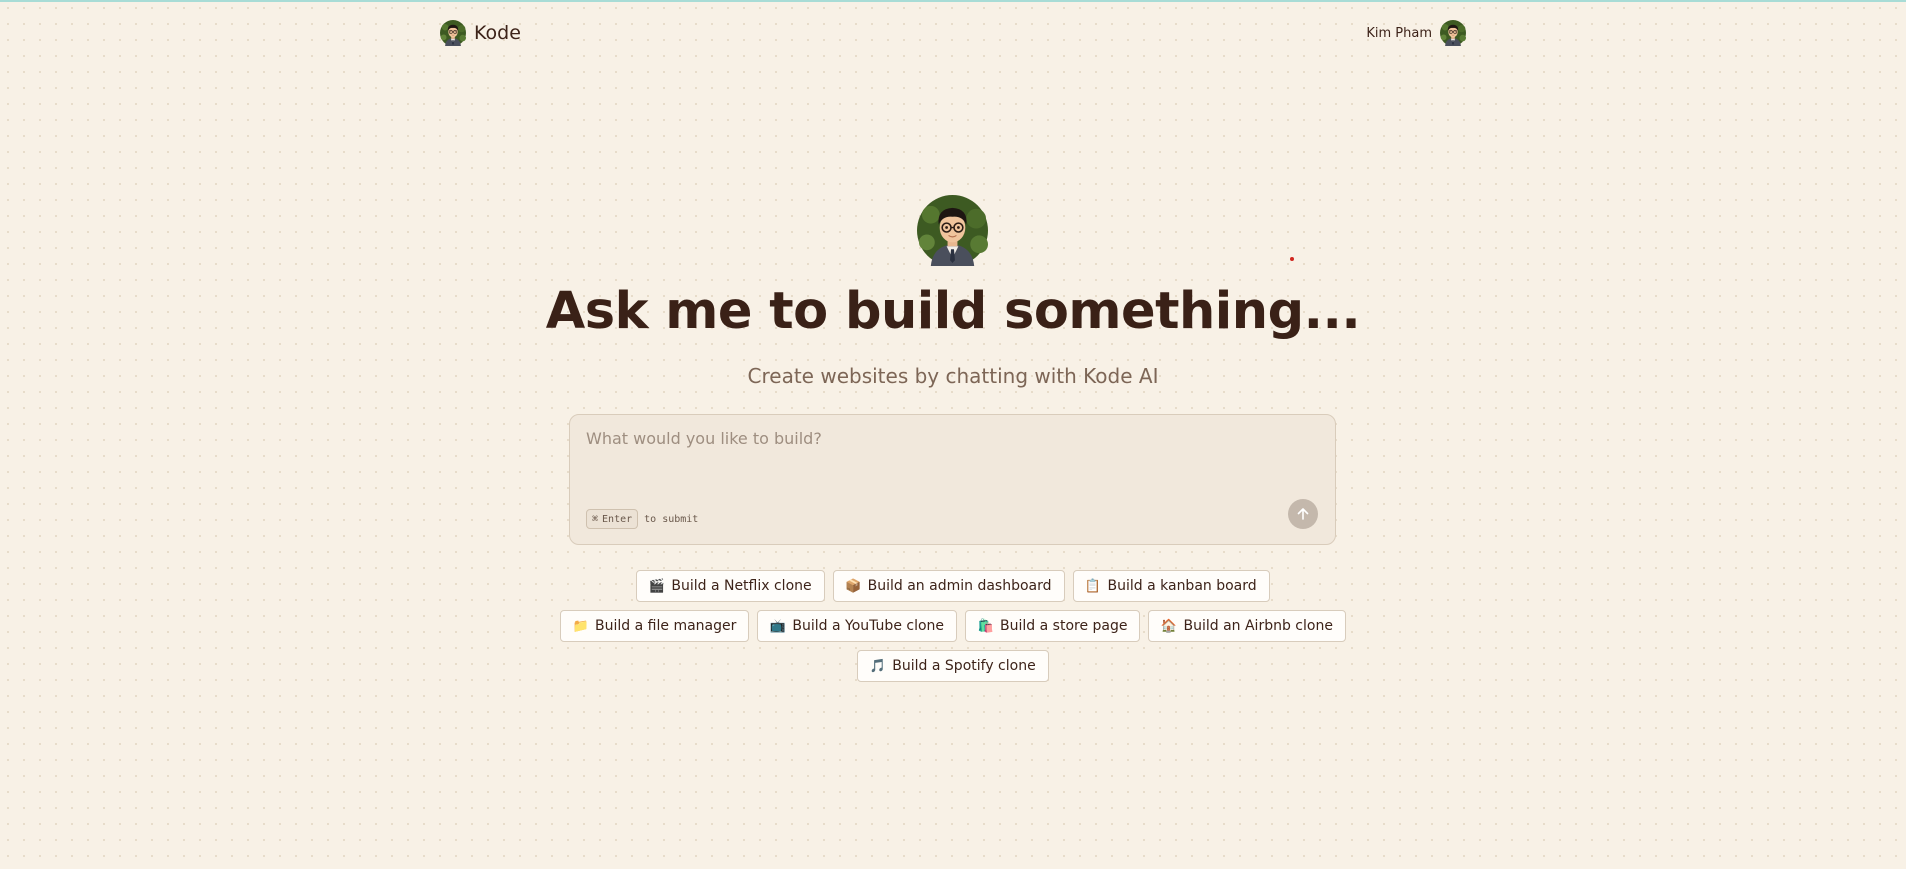  What do you see at coordinates (1292, 259) in the screenshot?
I see `cursor-dot` at bounding box center [1292, 259].